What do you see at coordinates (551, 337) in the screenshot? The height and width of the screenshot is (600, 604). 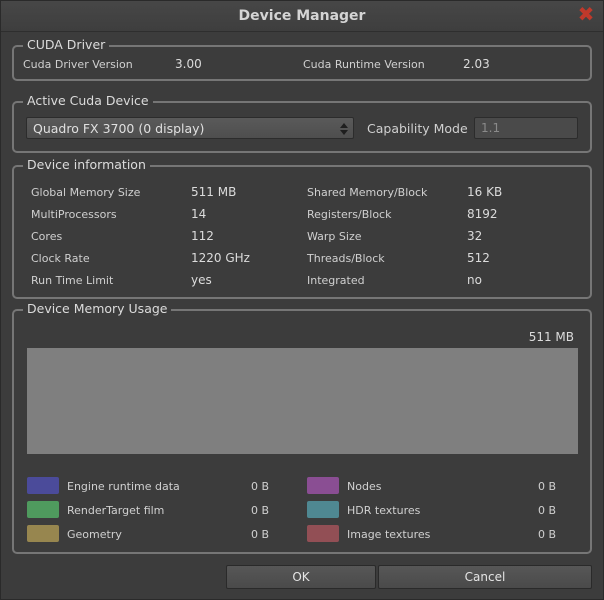 I see `memory-total: 511 MB` at bounding box center [551, 337].